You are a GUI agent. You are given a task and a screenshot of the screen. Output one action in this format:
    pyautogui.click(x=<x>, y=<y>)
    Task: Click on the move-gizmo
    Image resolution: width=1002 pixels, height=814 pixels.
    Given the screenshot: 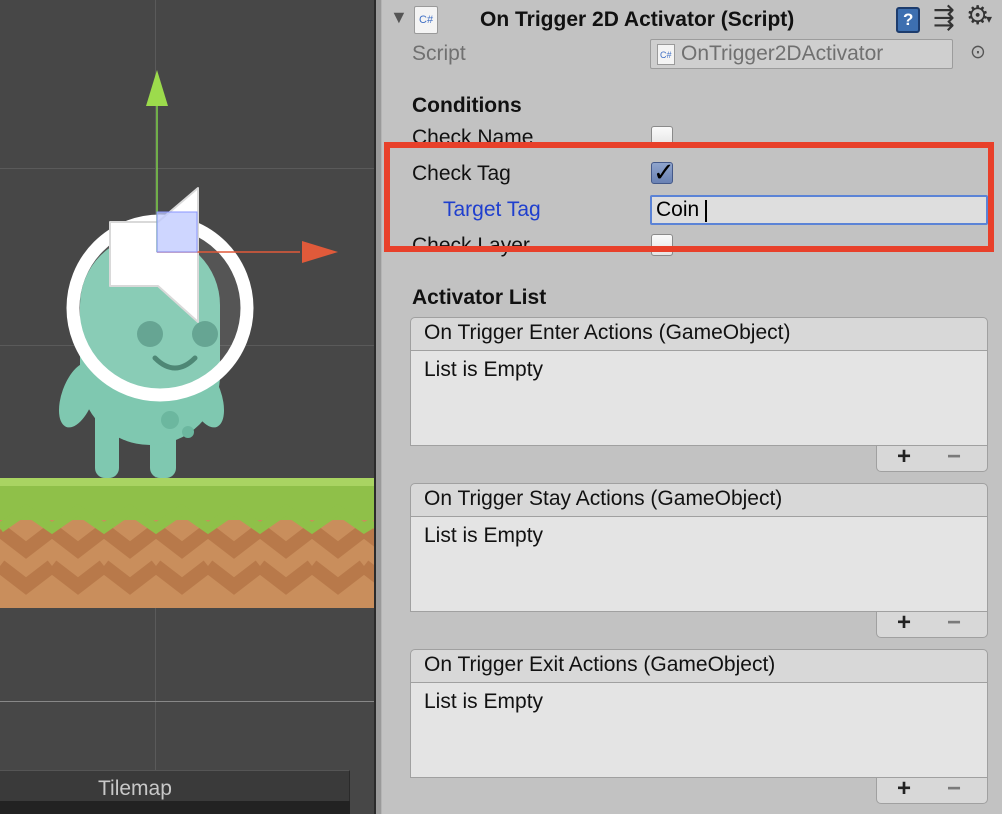 What is the action you would take?
    pyautogui.click(x=242, y=166)
    